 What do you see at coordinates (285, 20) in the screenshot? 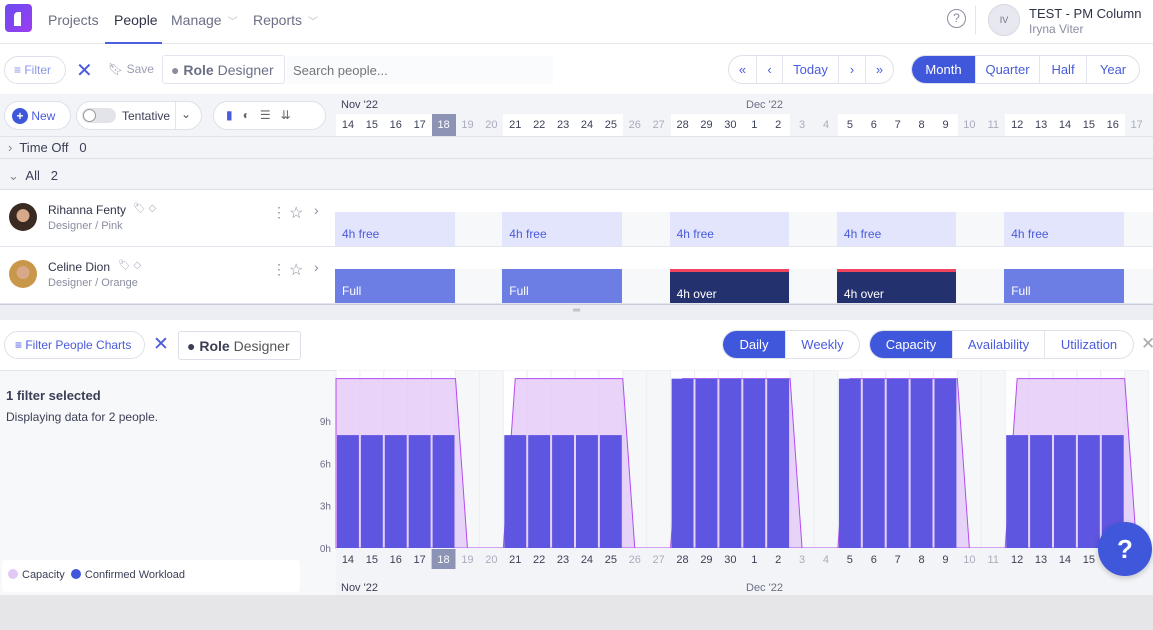
I see `nav-reports: Reports ﹀` at bounding box center [285, 20].